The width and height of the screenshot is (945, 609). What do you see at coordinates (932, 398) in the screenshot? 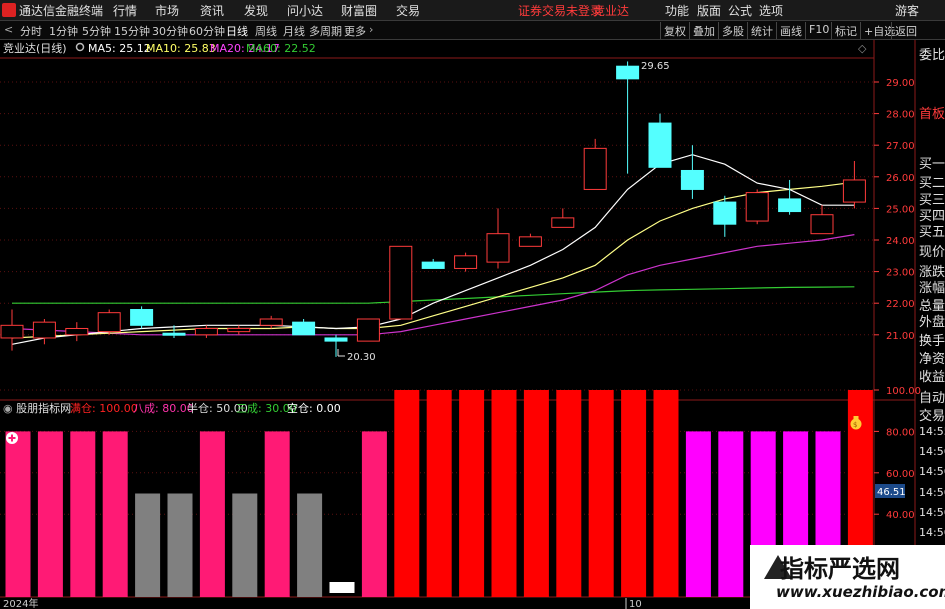
I see `side-panel-label: 自动` at bounding box center [932, 398].